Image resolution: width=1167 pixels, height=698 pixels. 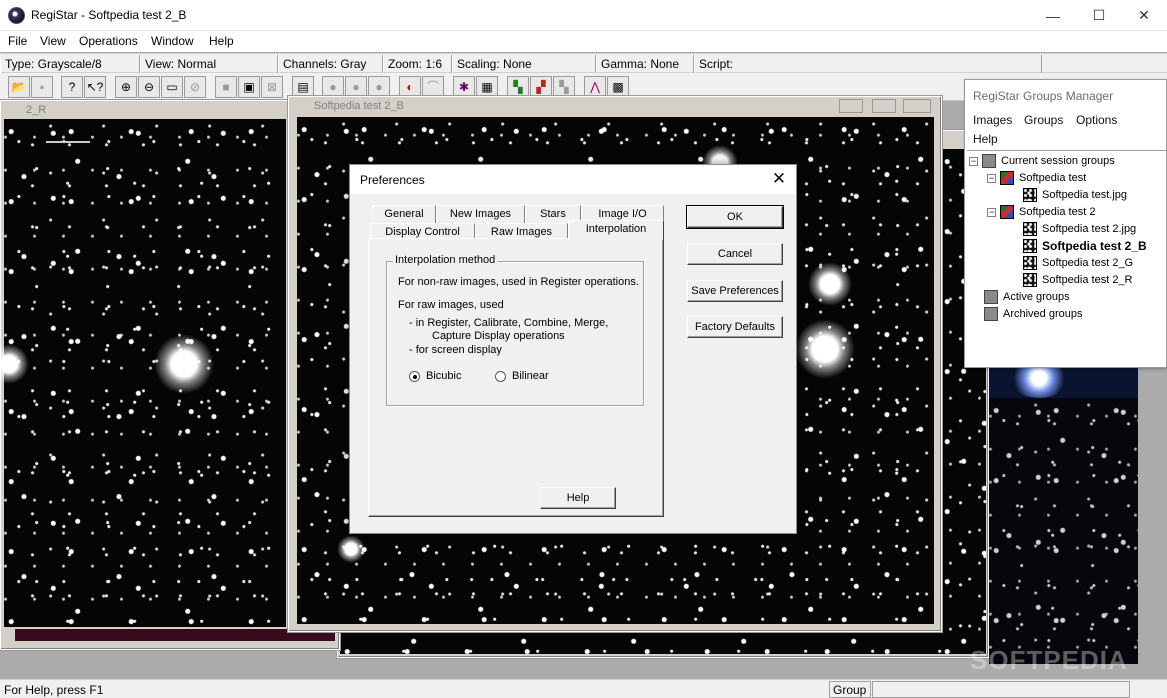 I want to click on open-icon: 📂, so click(x=19, y=87).